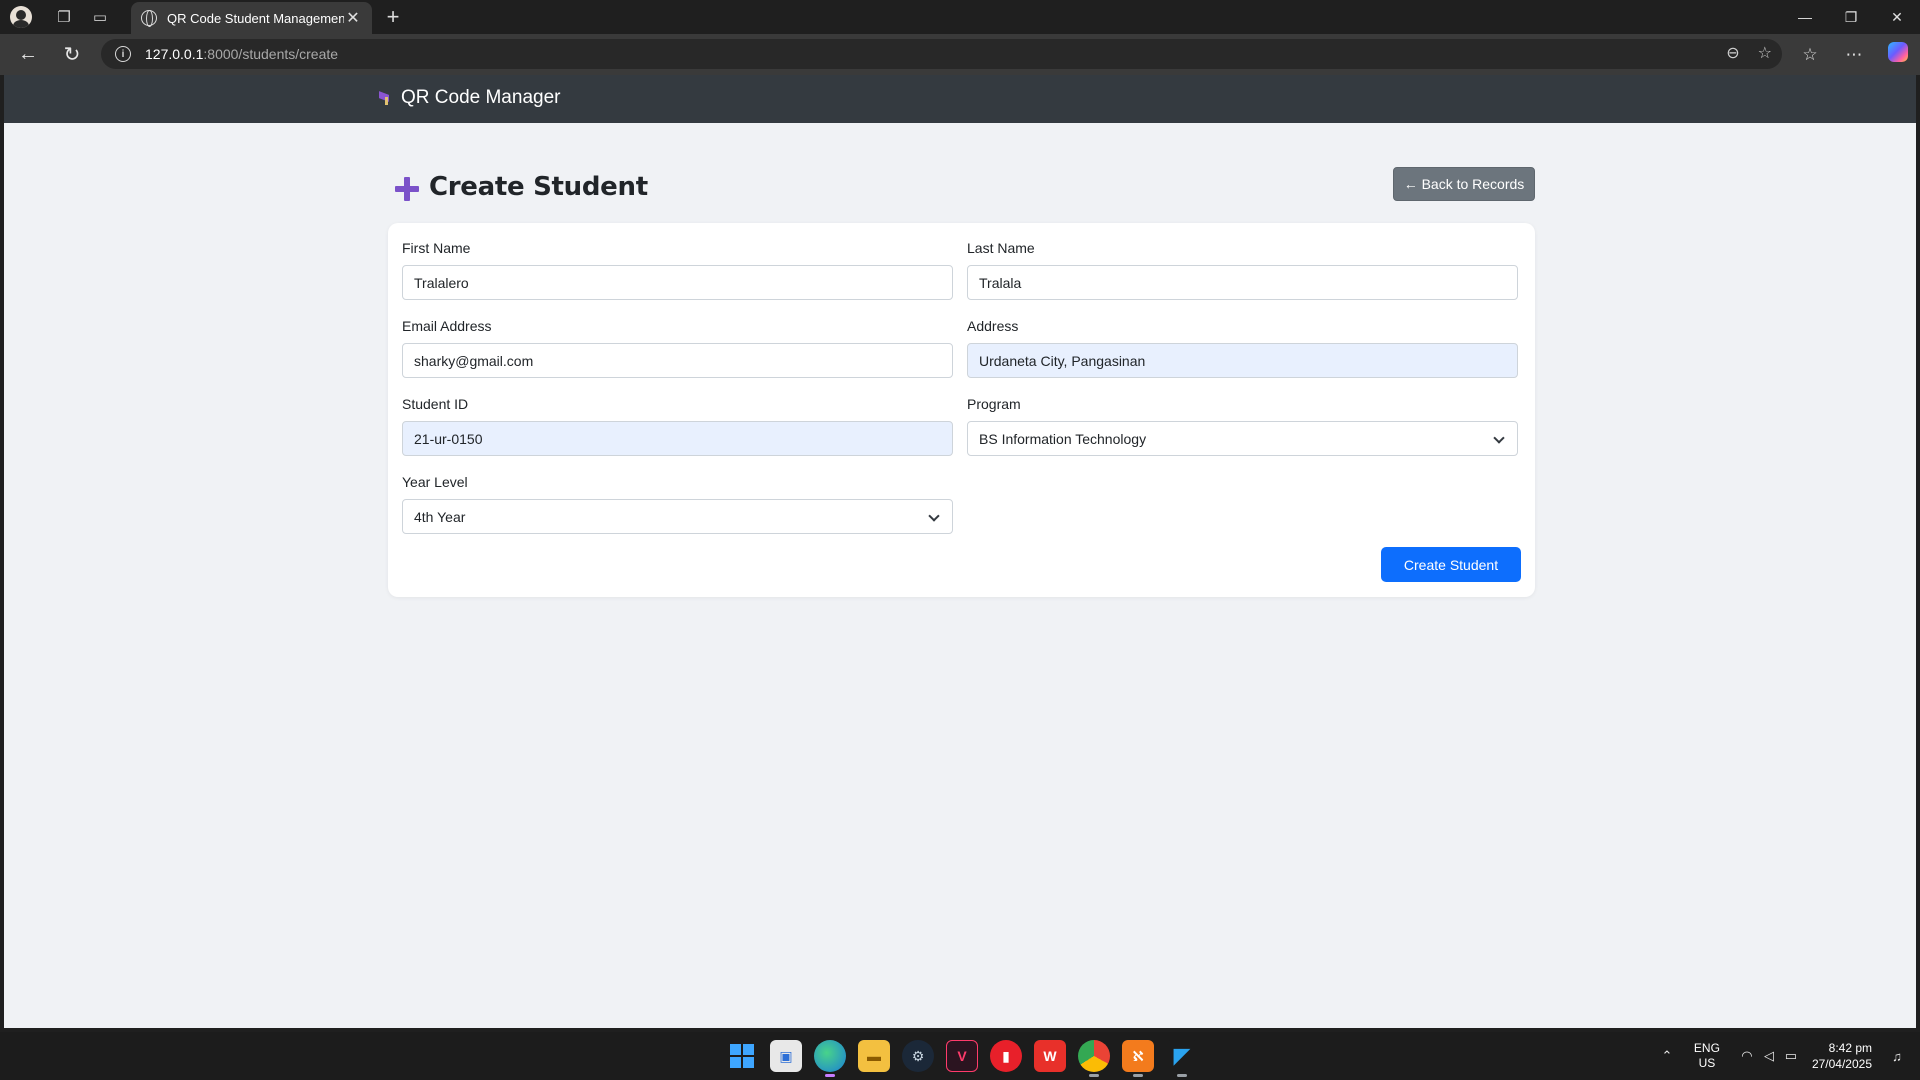 The width and height of the screenshot is (1920, 1080). What do you see at coordinates (538, 187) in the screenshot?
I see `page-title: Create Student` at bounding box center [538, 187].